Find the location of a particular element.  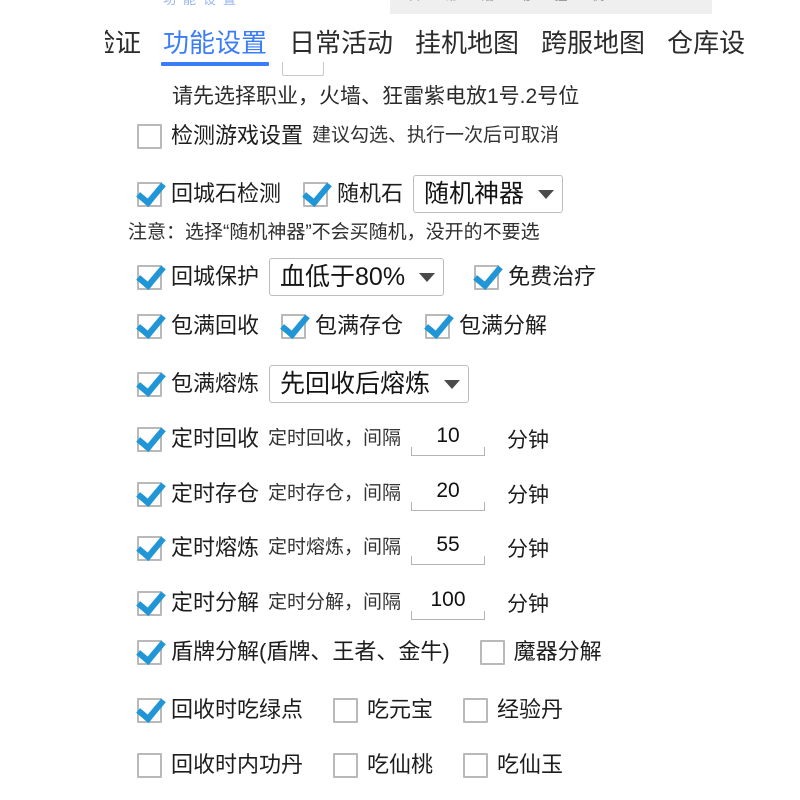

label-shield-decompose: 盾牌分解(盾牌、王者、金牛) is located at coordinates (310, 651).